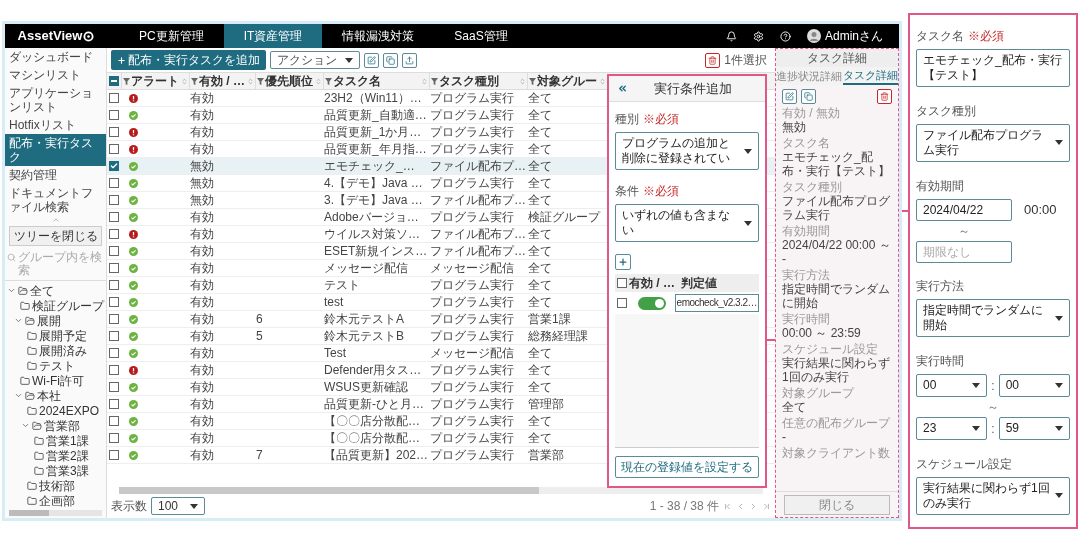 This screenshot has width=1080, height=542. What do you see at coordinates (952, 386) in the screenshot?
I see `hour-select: 00` at bounding box center [952, 386].